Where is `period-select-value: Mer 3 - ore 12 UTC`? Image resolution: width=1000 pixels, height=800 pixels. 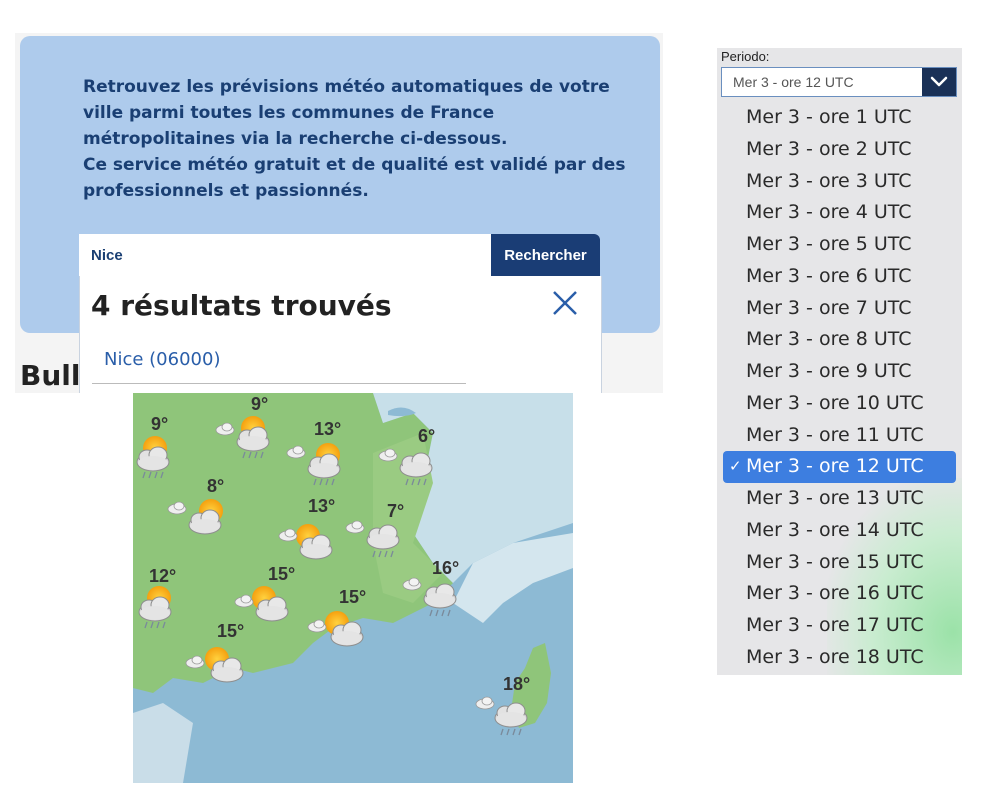
period-select-value: Mer 3 - ore 12 UTC is located at coordinates (793, 82).